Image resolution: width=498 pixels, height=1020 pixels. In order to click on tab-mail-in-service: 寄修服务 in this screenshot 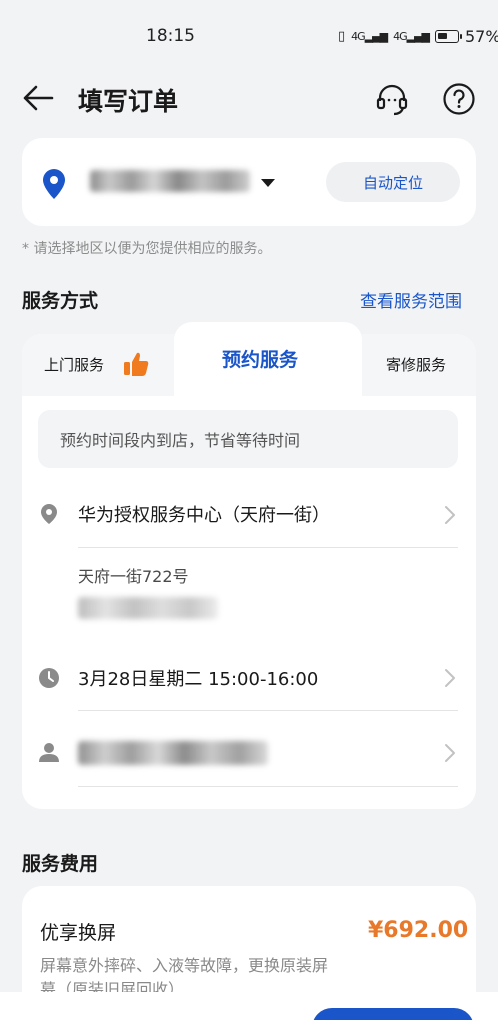, I will do `click(416, 364)`.